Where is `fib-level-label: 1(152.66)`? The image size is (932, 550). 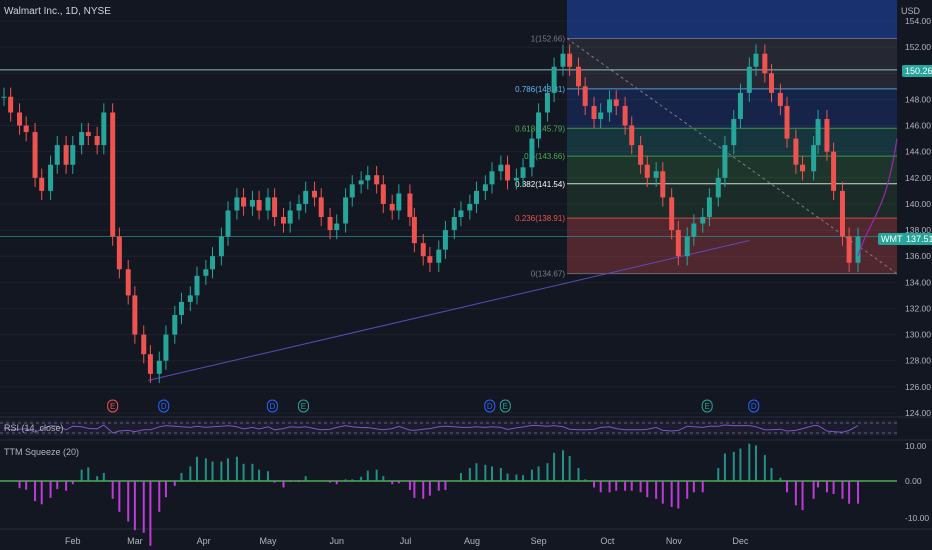
fib-level-label: 1(152.66) is located at coordinates (548, 39).